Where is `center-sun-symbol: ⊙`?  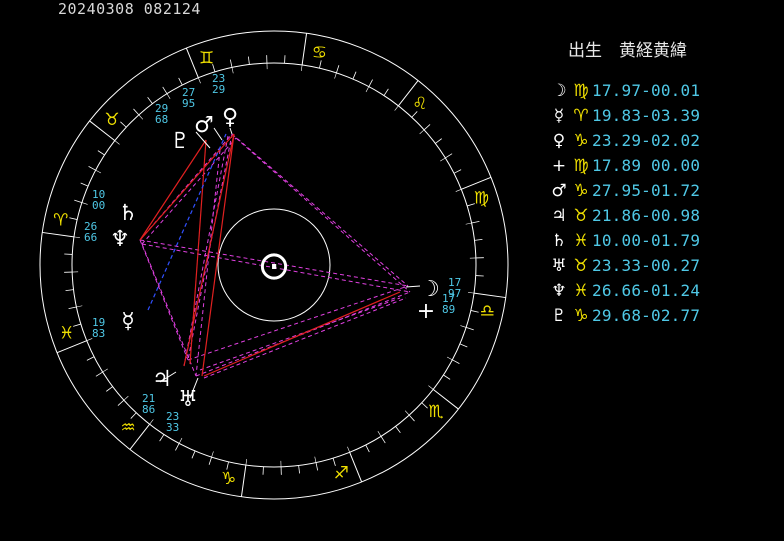
center-sun-symbol: ⊙ is located at coordinates (274, 266).